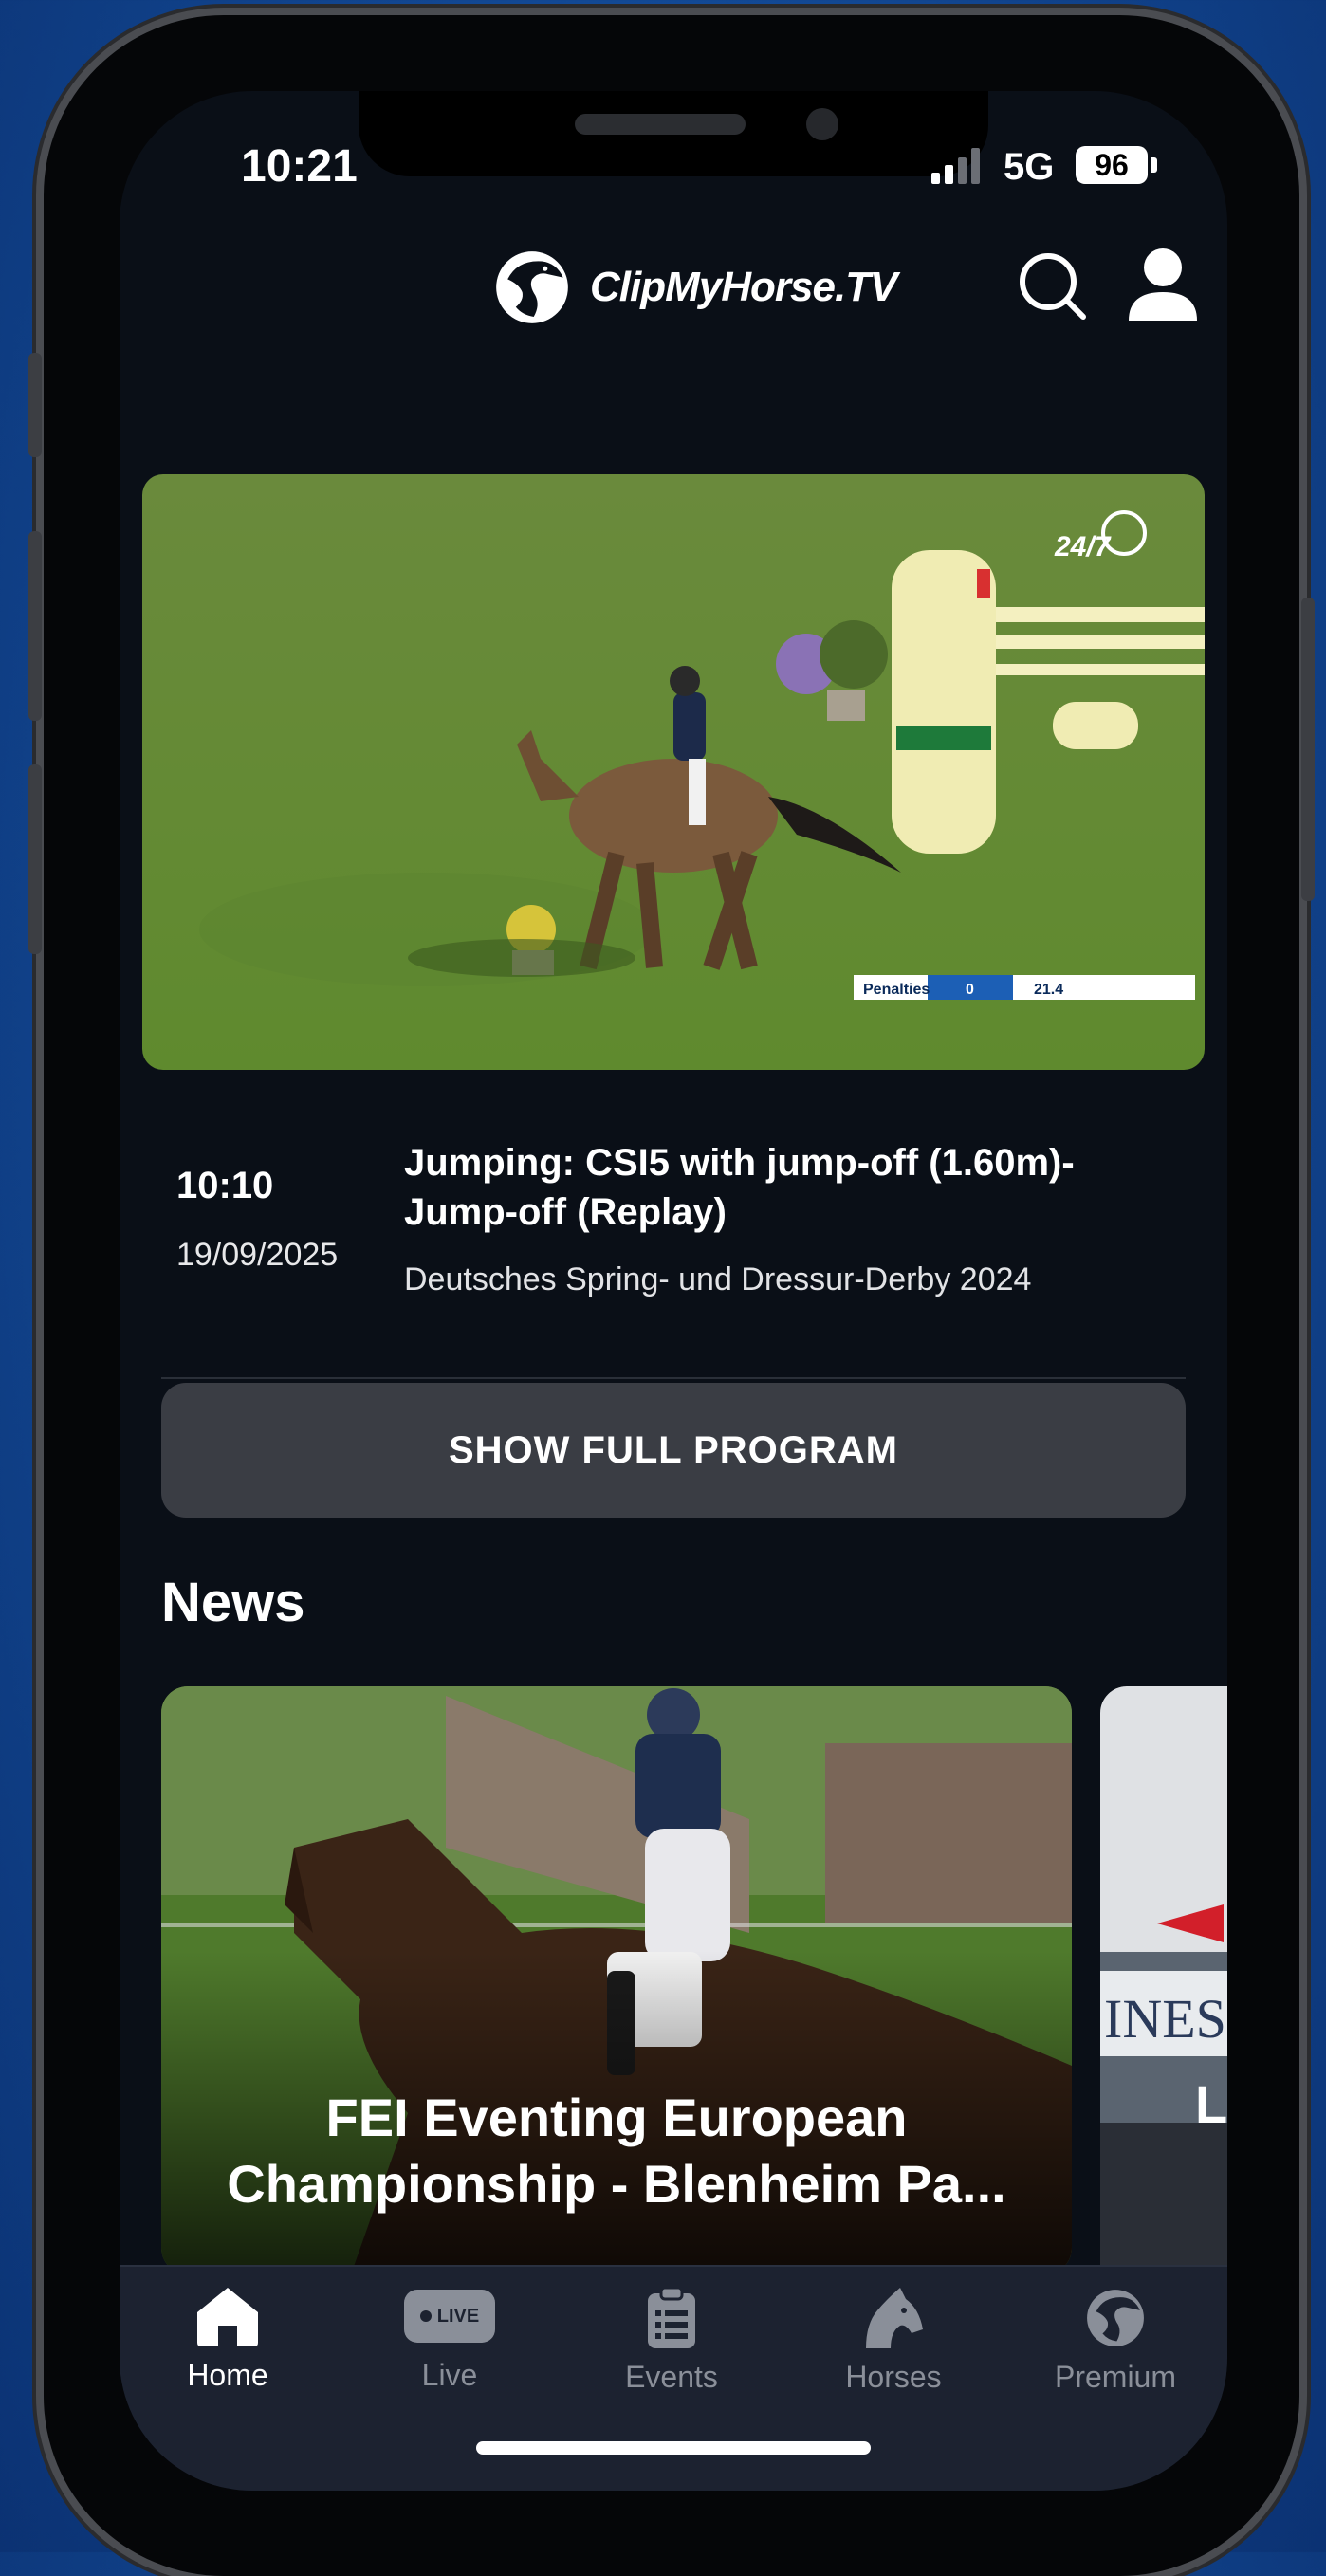  Describe the element at coordinates (299, 166) in the screenshot. I see `status-time: 10:21` at that location.